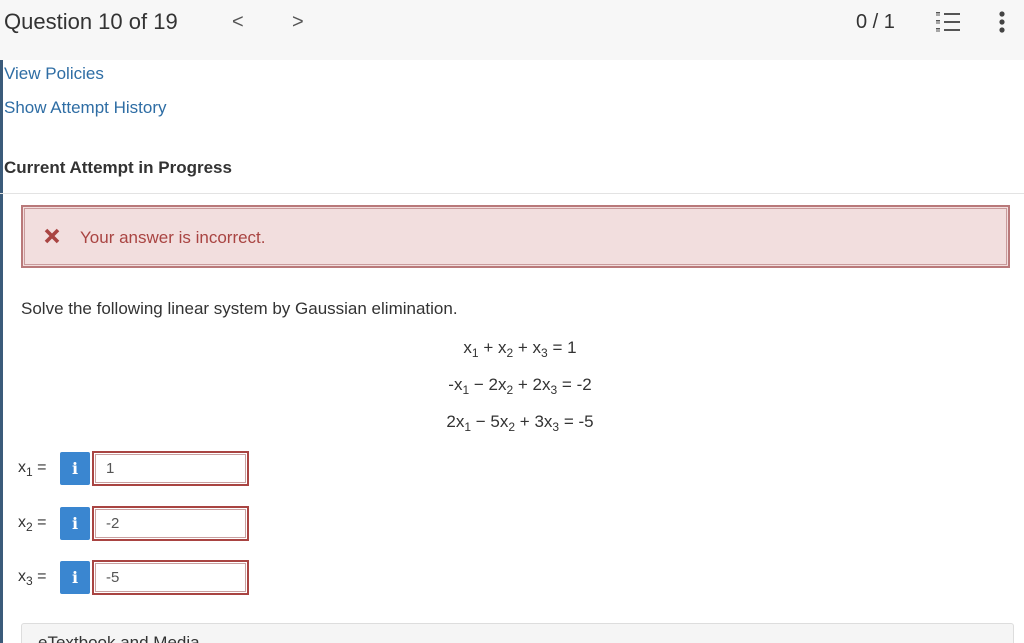 The image size is (1024, 643). What do you see at coordinates (562, 347) in the screenshot?
I see `equation-rhs: = 1` at bounding box center [562, 347].